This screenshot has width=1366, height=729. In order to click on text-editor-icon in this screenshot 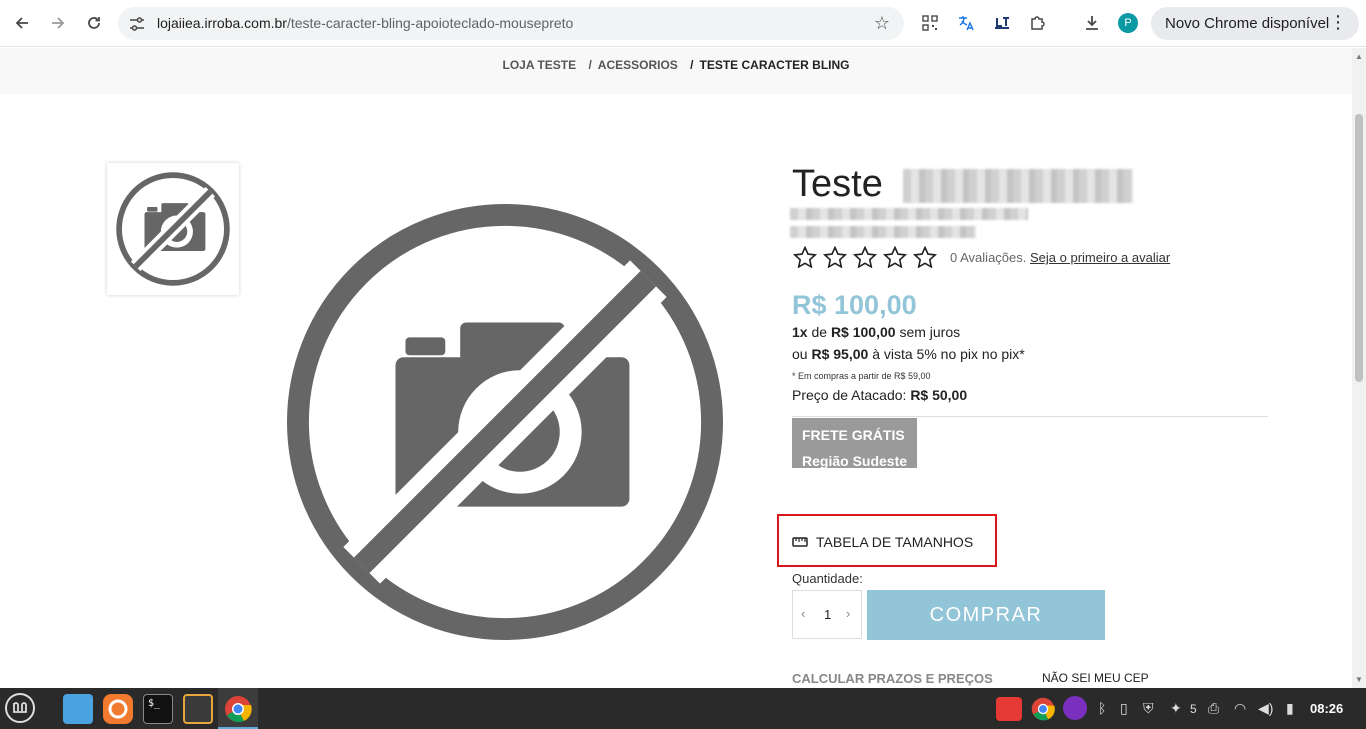, I will do `click(198, 709)`.